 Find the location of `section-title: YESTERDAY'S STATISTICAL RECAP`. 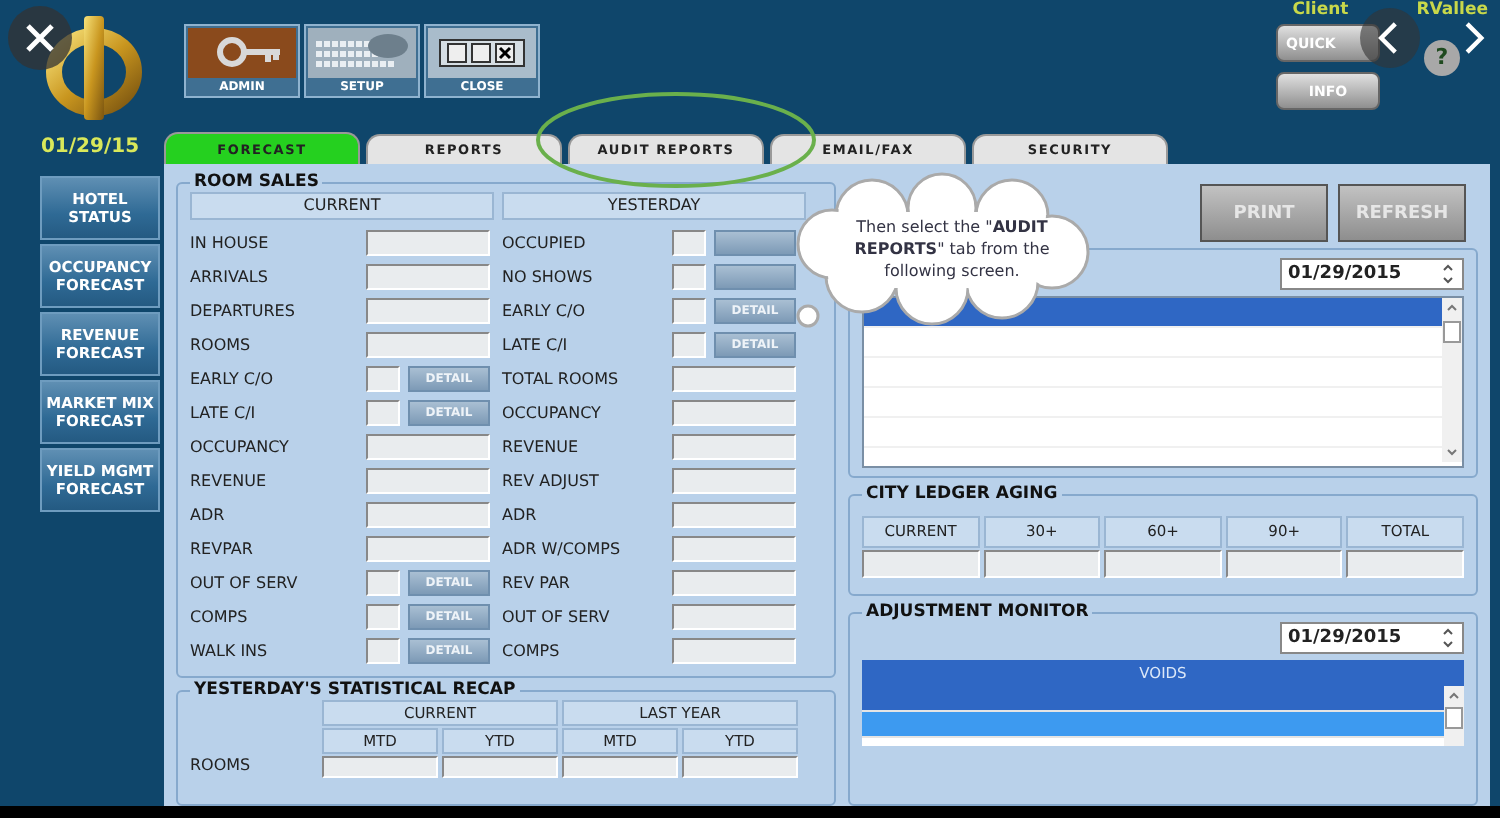

section-title: YESTERDAY'S STATISTICAL RECAP is located at coordinates (355, 690).